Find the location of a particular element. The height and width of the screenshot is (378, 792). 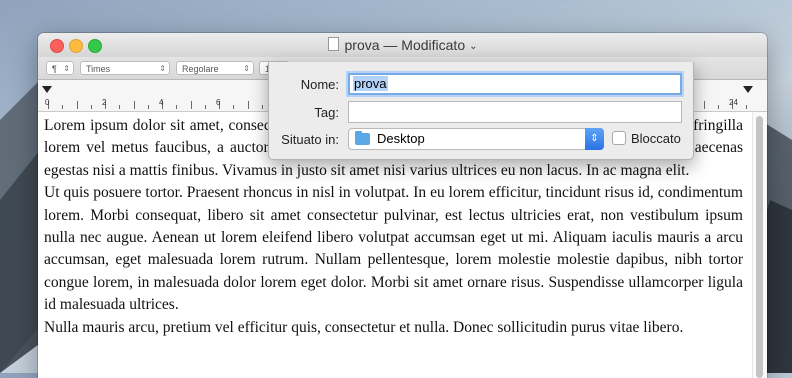

ruler-label: 2 is located at coordinates (104, 102).